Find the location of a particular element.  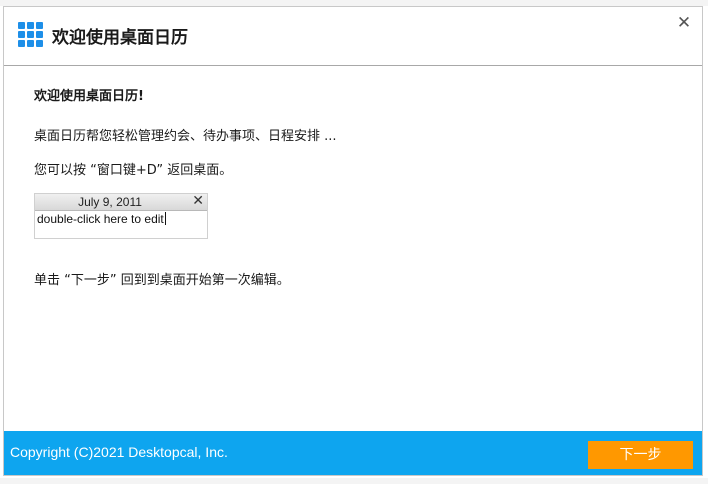

note-body-text: double-click here to edit is located at coordinates (100, 219).